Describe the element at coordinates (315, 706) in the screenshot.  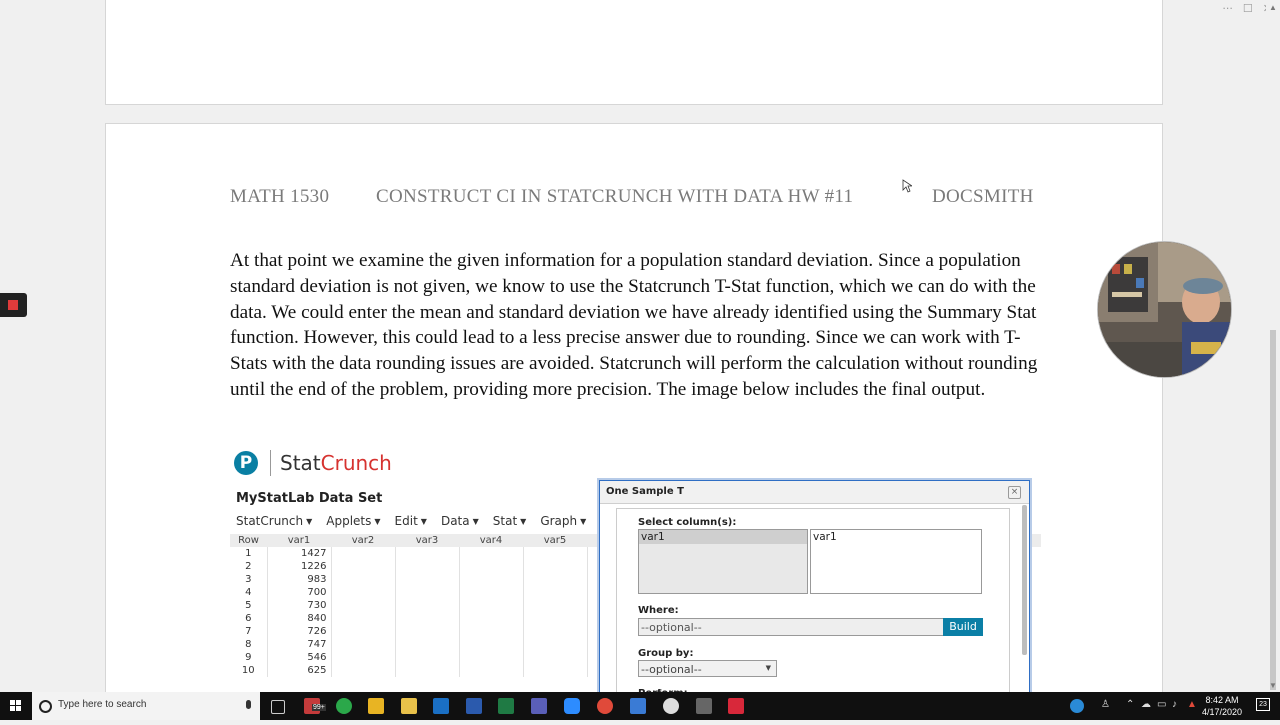
I see `mail-app-icon: 99+` at that location.